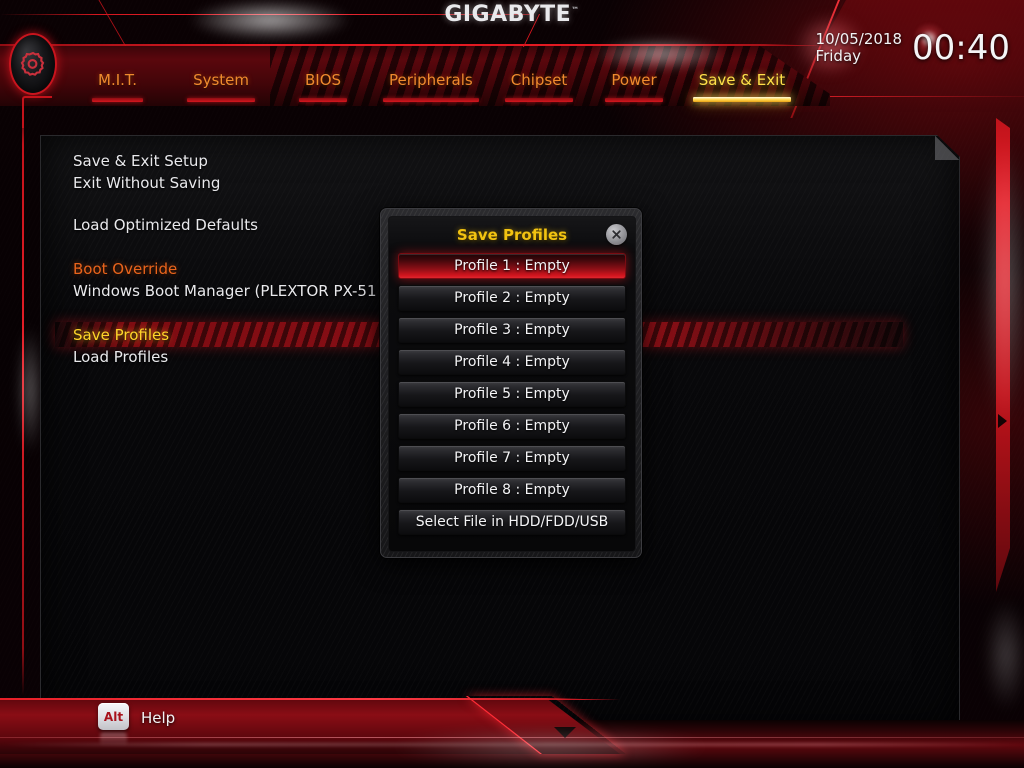 The height and width of the screenshot is (768, 1024). What do you see at coordinates (616, 234) in the screenshot?
I see `close-icon` at bounding box center [616, 234].